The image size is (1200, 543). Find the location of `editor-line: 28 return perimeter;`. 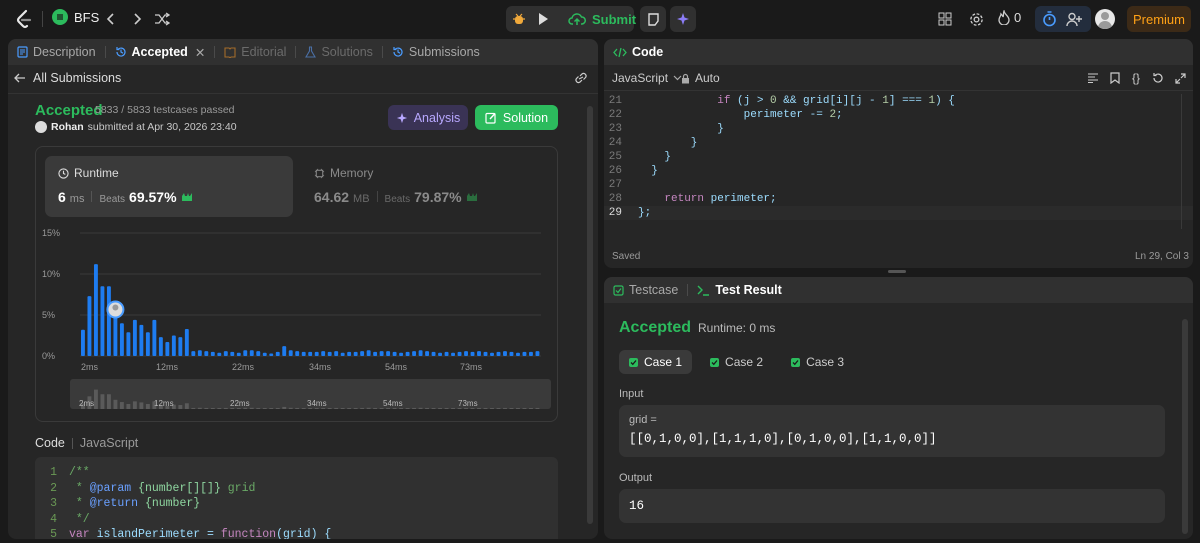

editor-line: 28 return perimeter; is located at coordinates (898, 199).